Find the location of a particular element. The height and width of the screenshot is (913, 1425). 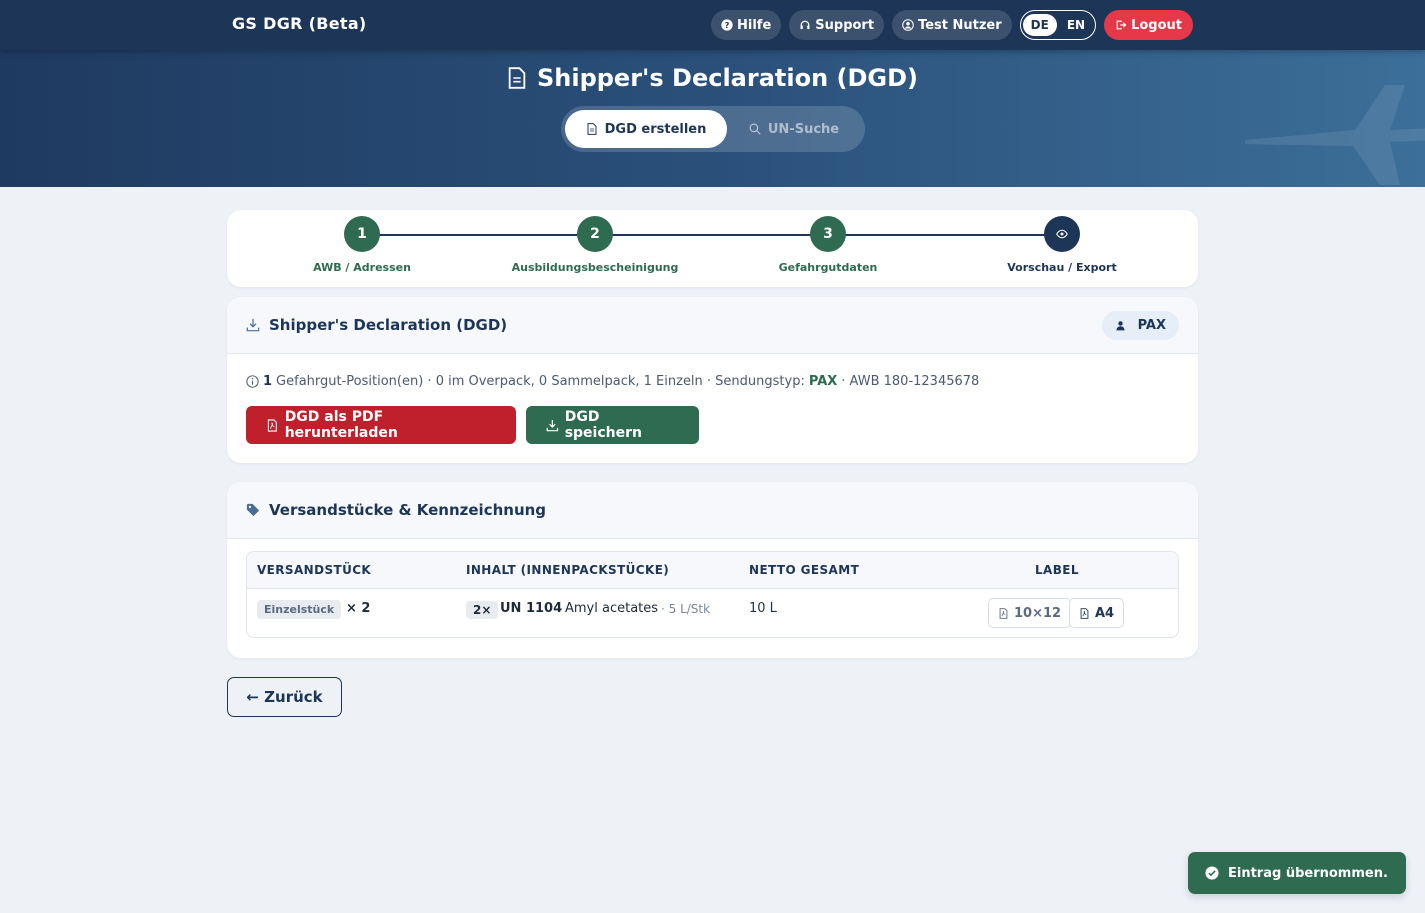

question-circle-icon: ? is located at coordinates (727, 25).